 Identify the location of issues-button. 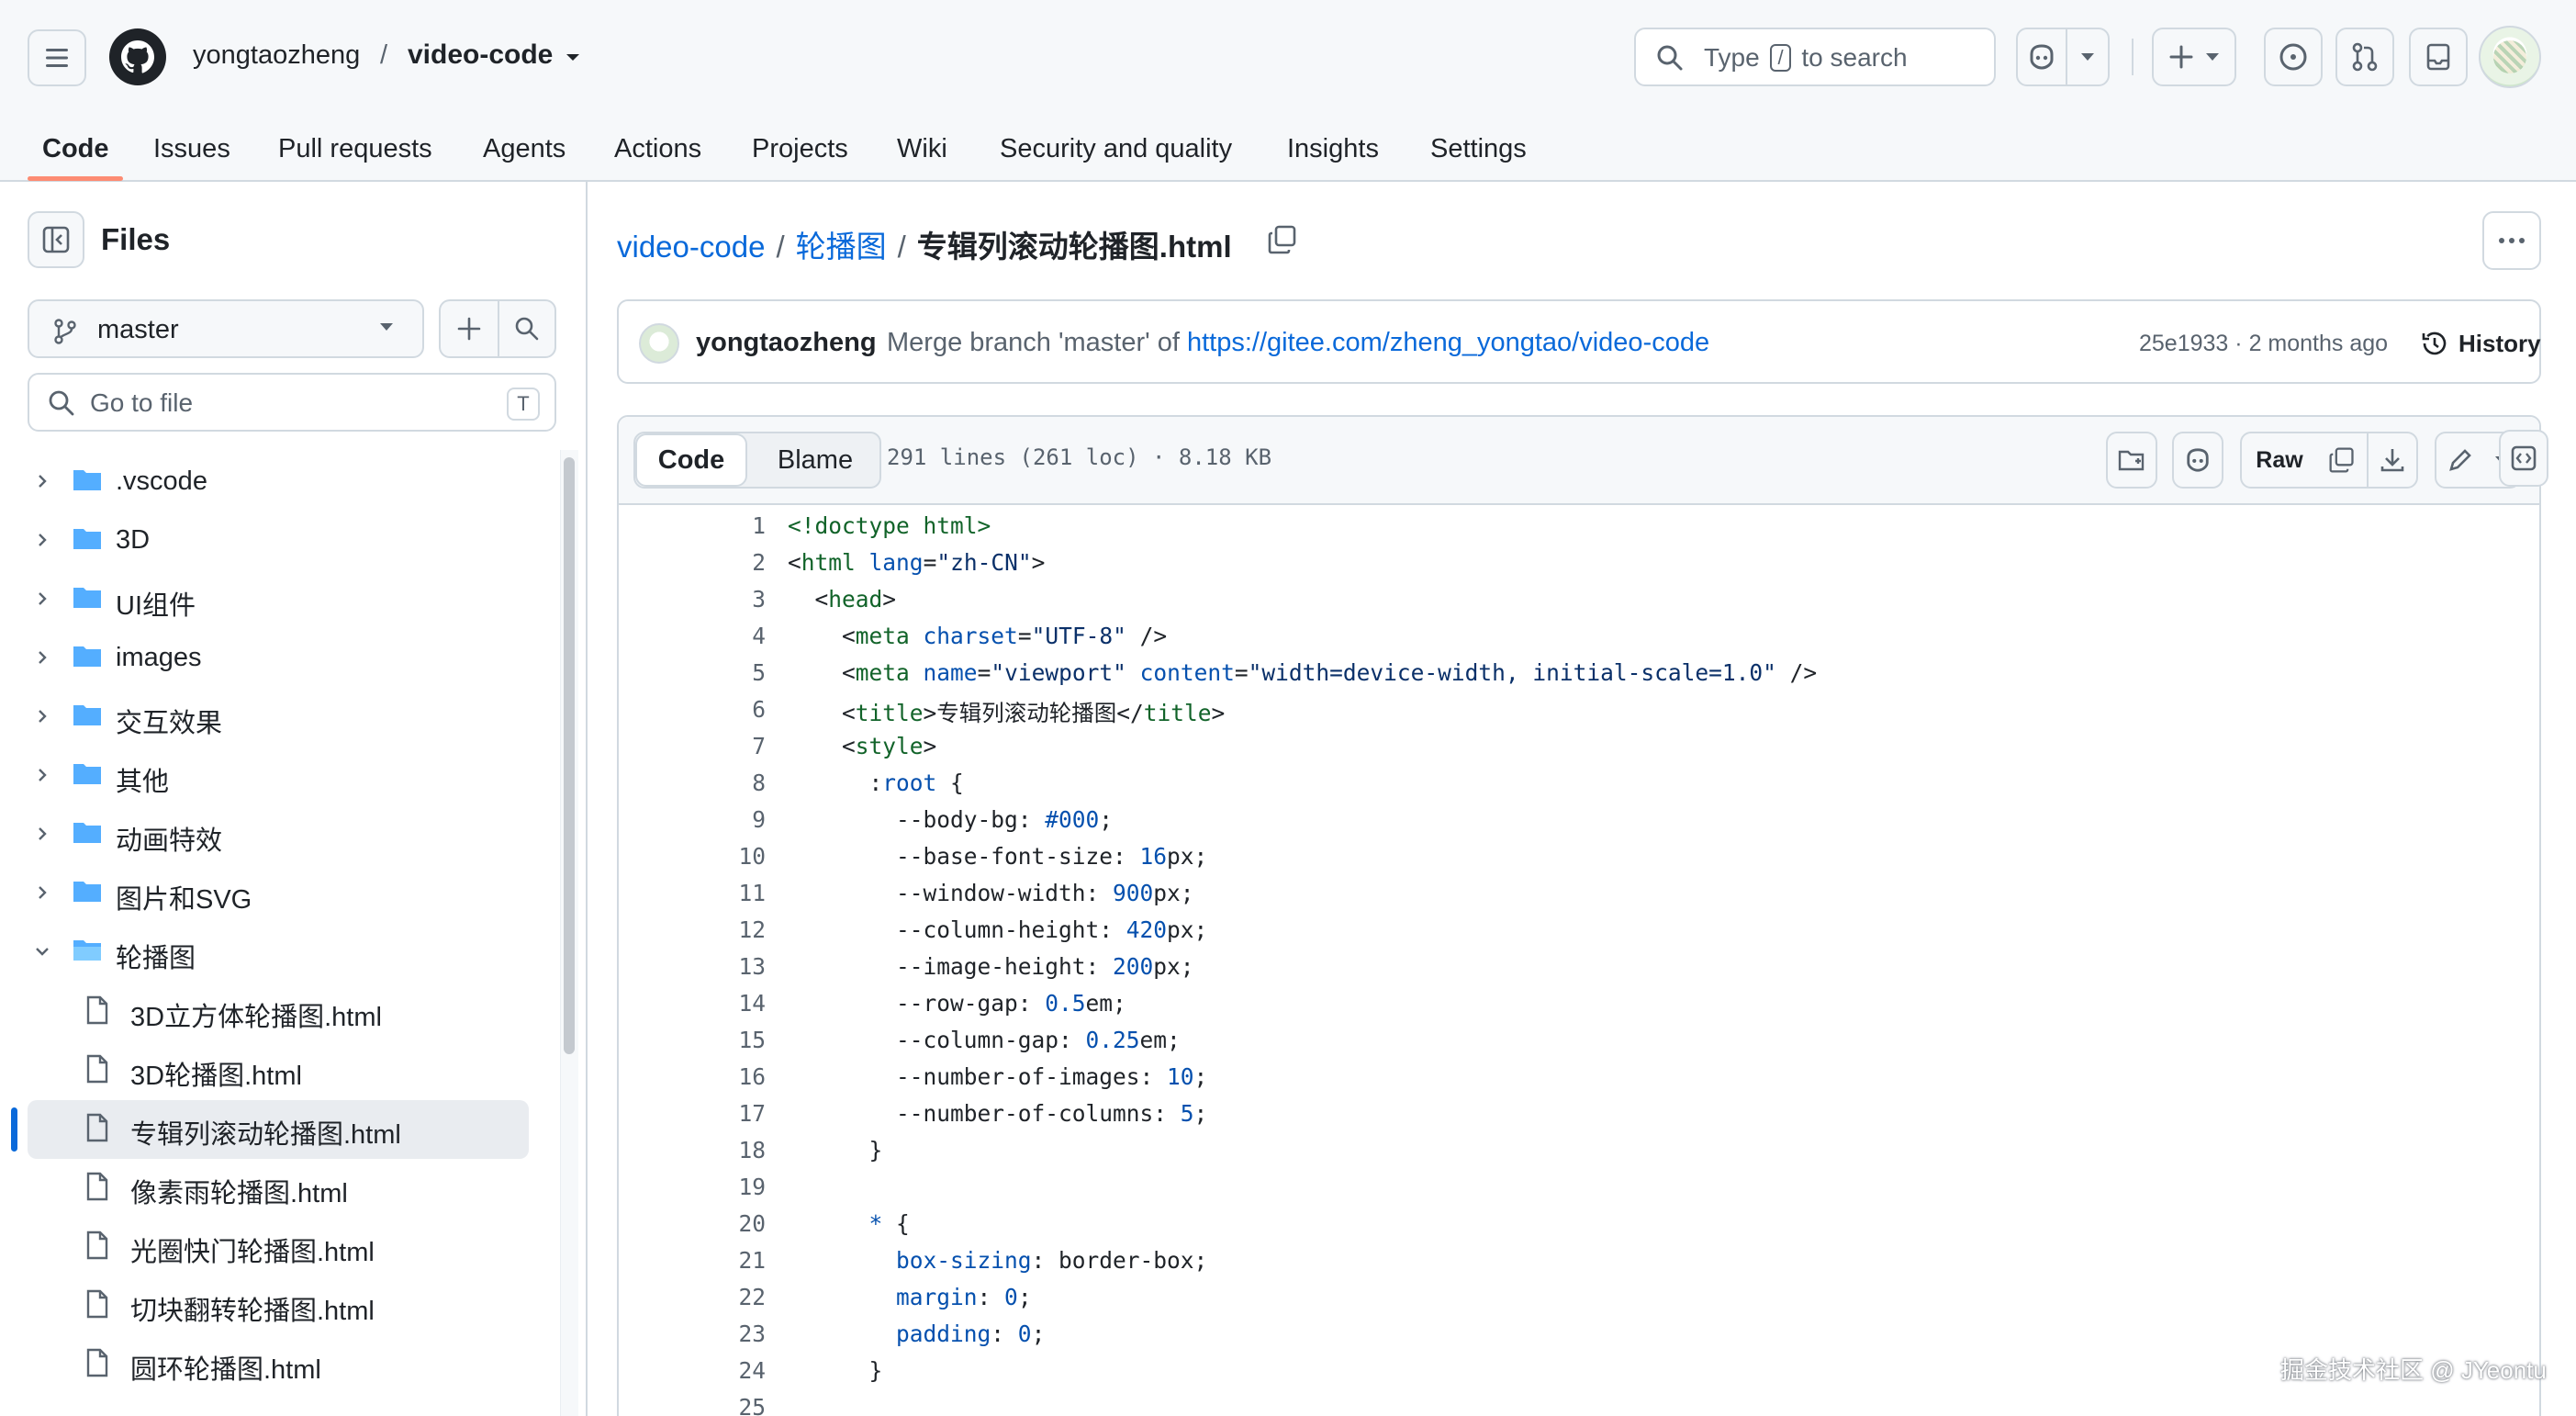
(2293, 57).